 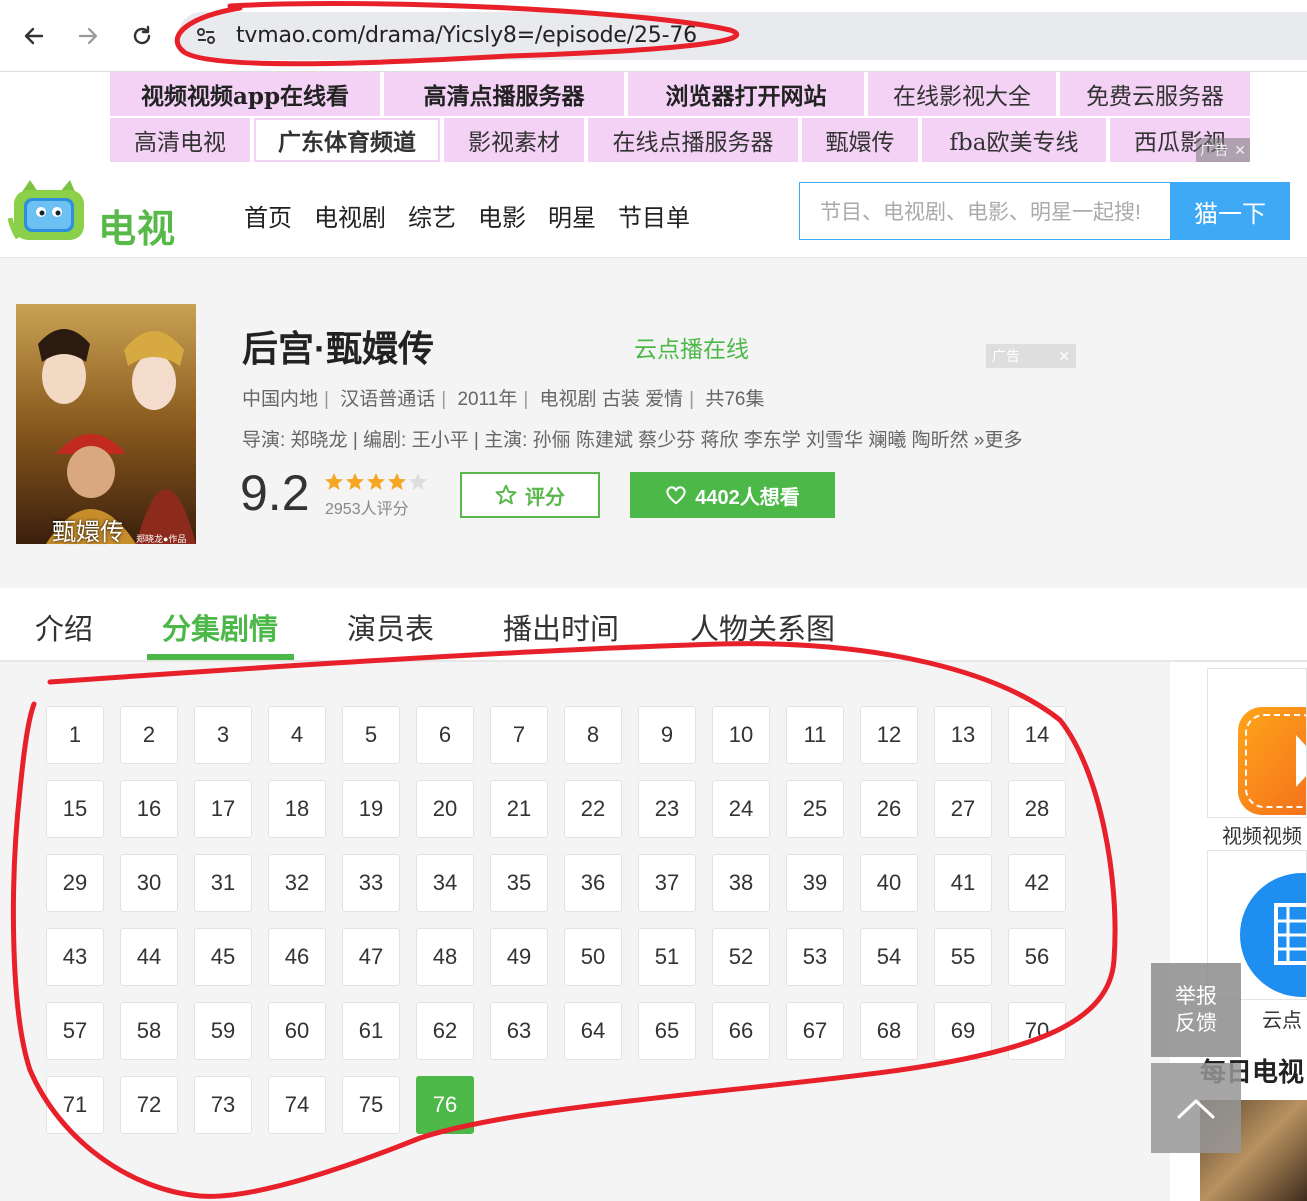 What do you see at coordinates (223, 809) in the screenshot?
I see `episode-button: 17` at bounding box center [223, 809].